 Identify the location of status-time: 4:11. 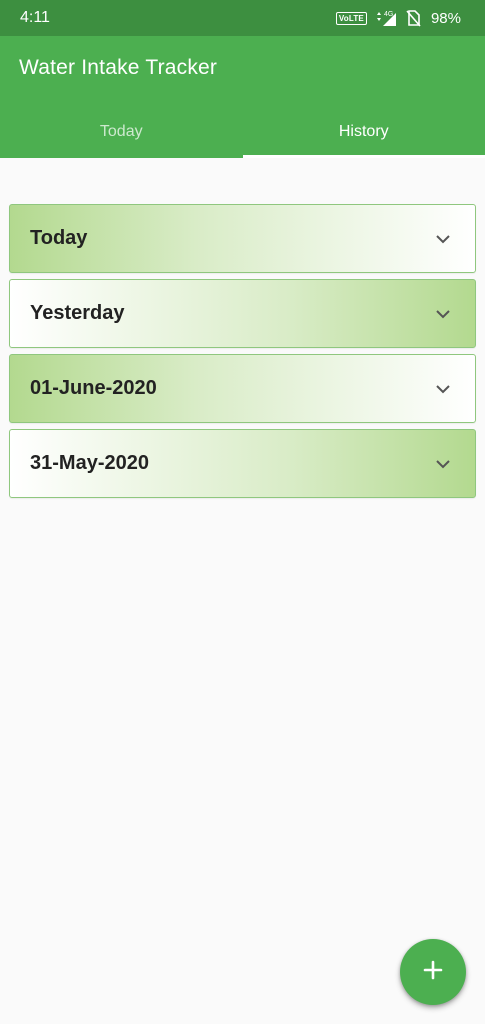
(35, 17).